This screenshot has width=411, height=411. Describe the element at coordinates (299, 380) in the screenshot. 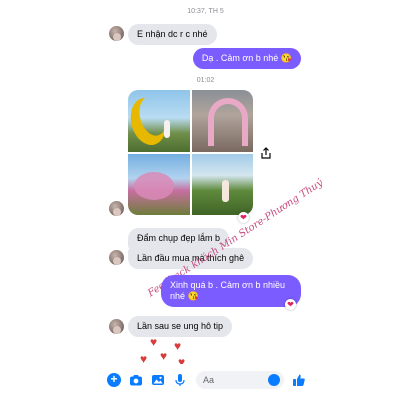

I see `thumbs-up-icon` at that location.